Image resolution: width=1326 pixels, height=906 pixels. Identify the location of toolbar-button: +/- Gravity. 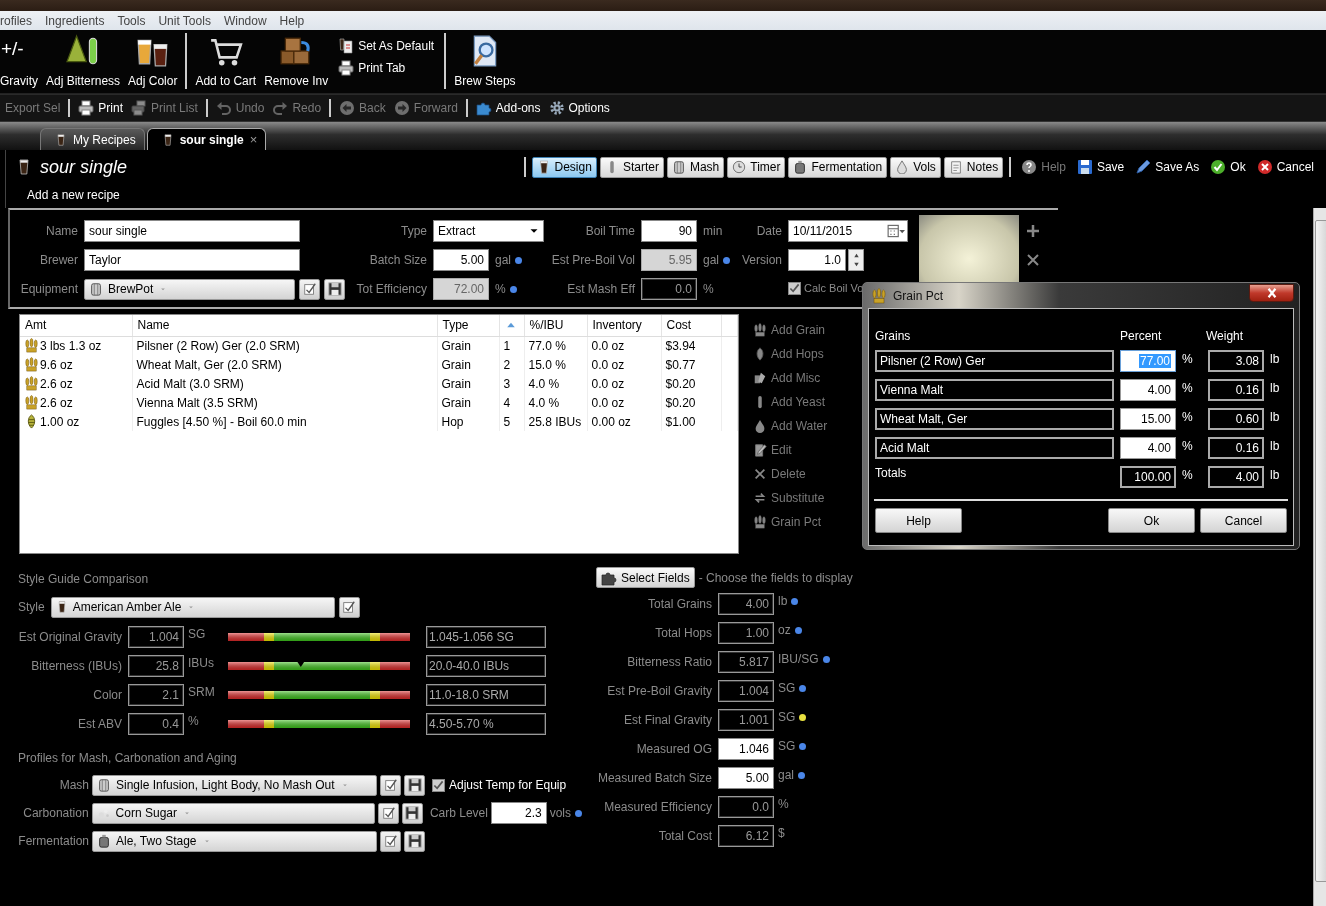
(21, 61).